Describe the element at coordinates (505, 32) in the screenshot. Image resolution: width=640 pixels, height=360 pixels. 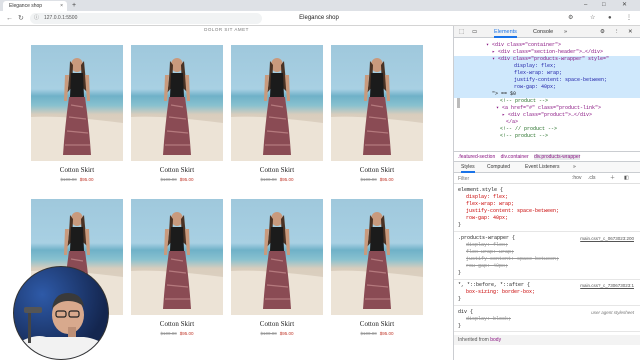
I see `tab-elements: Elements` at that location.